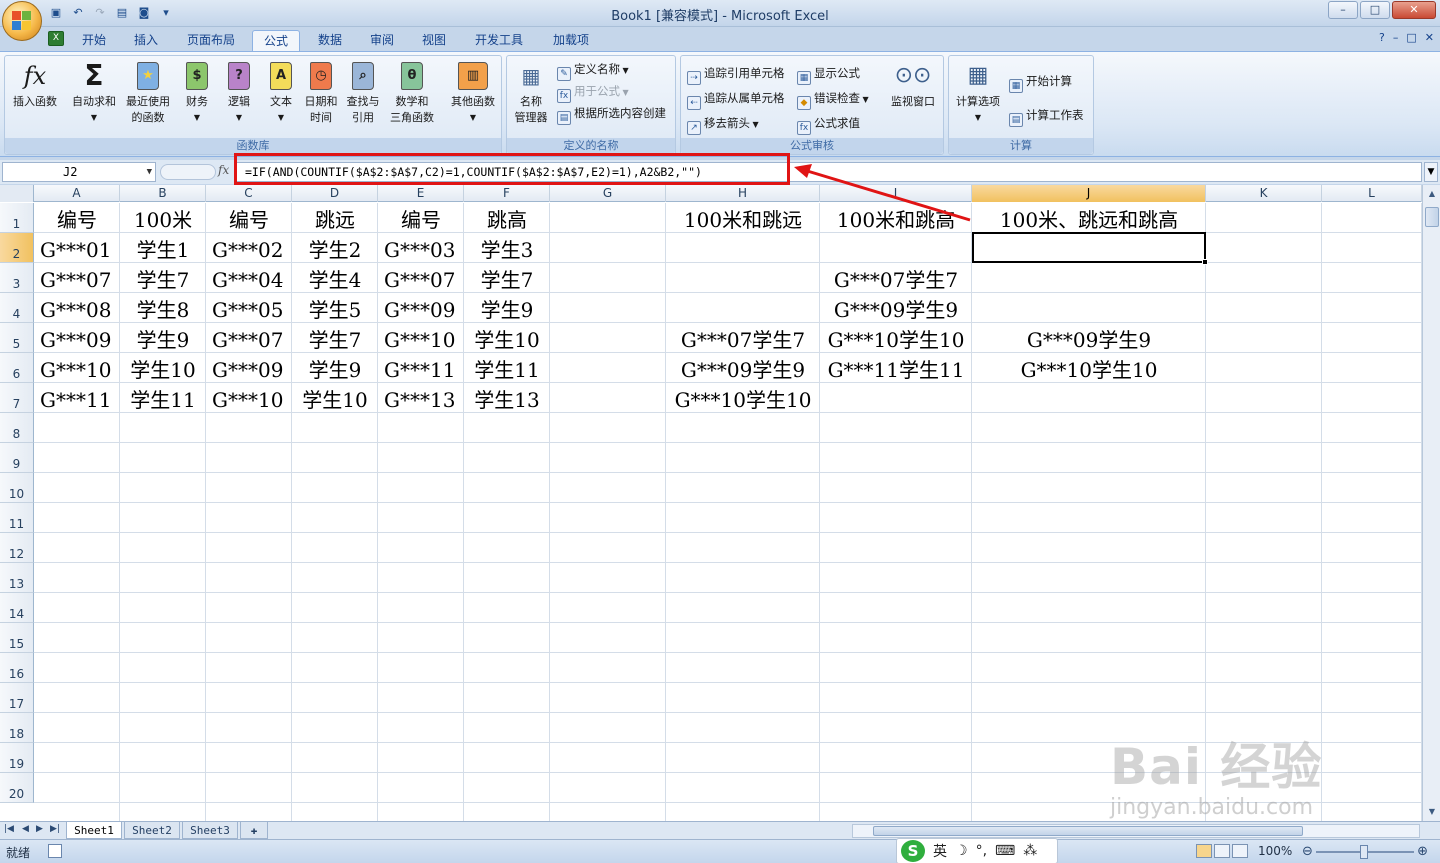 This screenshot has height=863, width=1440. Describe the element at coordinates (1414, 10) in the screenshot. I see `close-button: ✕` at that location.